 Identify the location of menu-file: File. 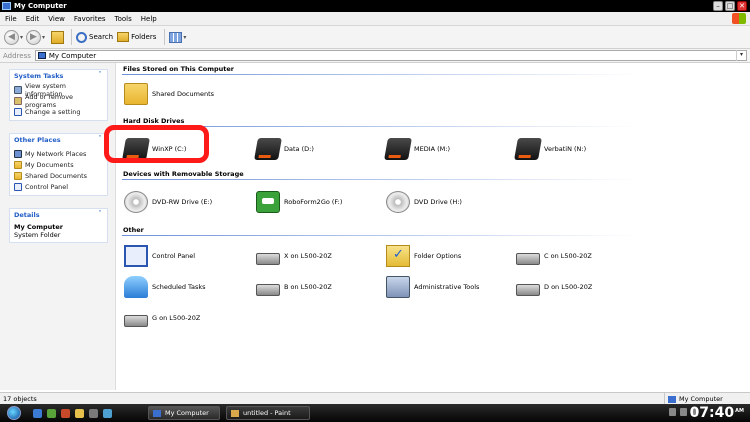
(11, 19).